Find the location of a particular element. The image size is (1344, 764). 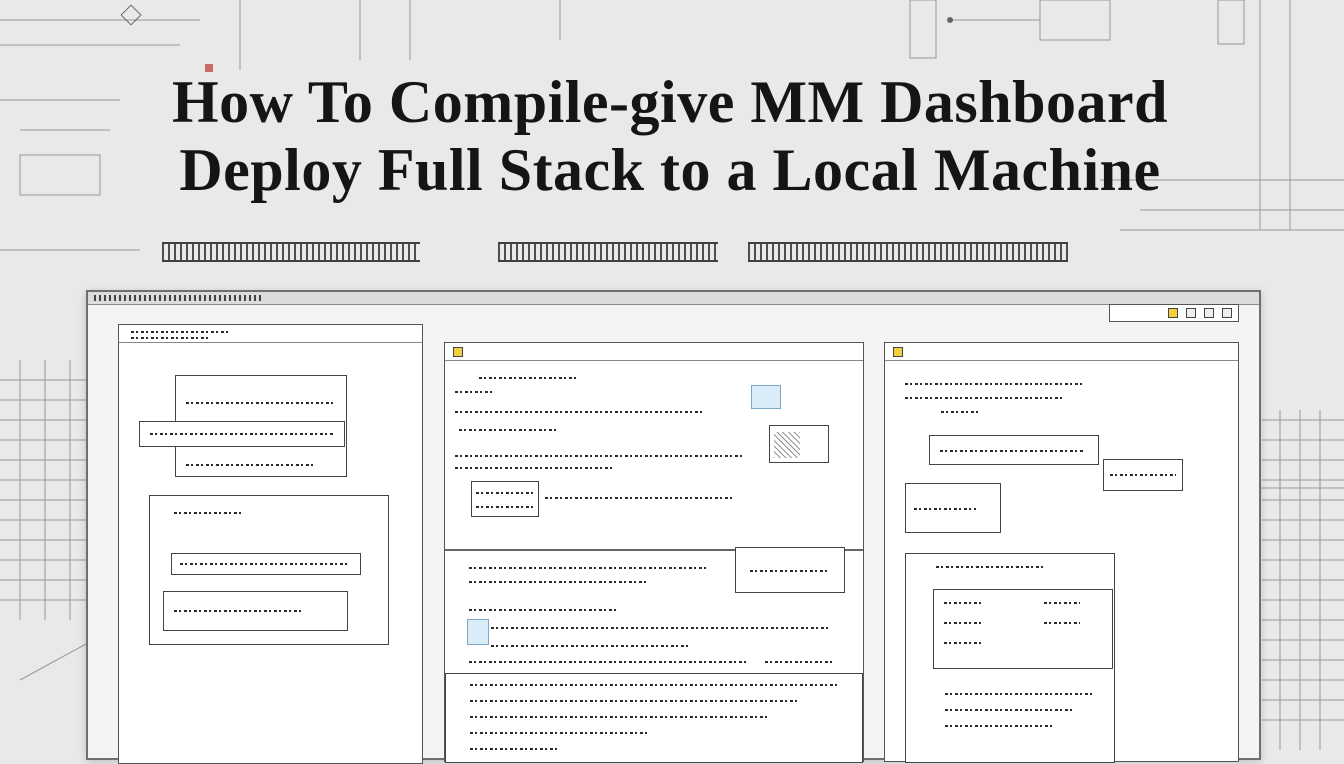

title-line-2: Deploy Full Stack to a Local Machine is located at coordinates (670, 170).